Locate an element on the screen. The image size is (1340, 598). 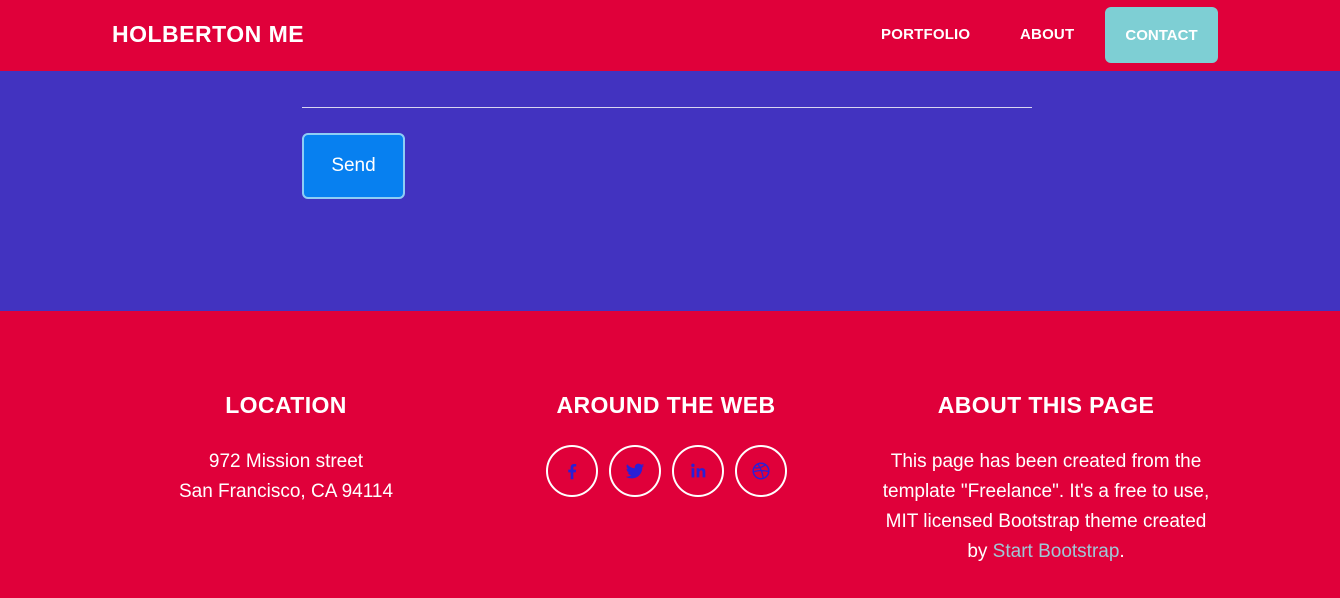
dribbble-icon is located at coordinates (760, 471).